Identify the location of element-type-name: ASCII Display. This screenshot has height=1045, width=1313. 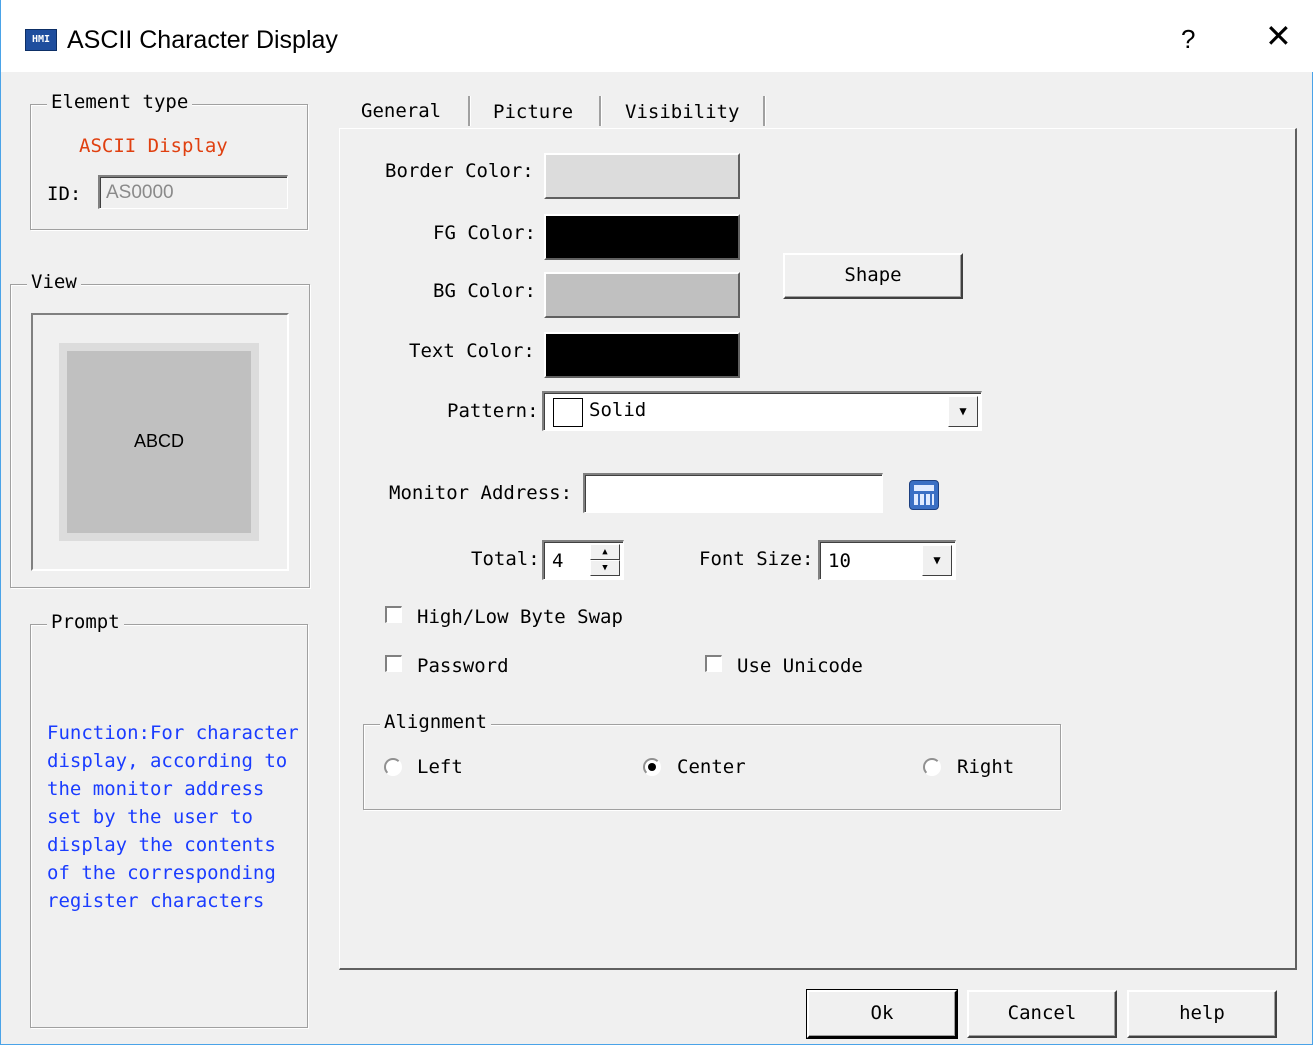
(153, 146).